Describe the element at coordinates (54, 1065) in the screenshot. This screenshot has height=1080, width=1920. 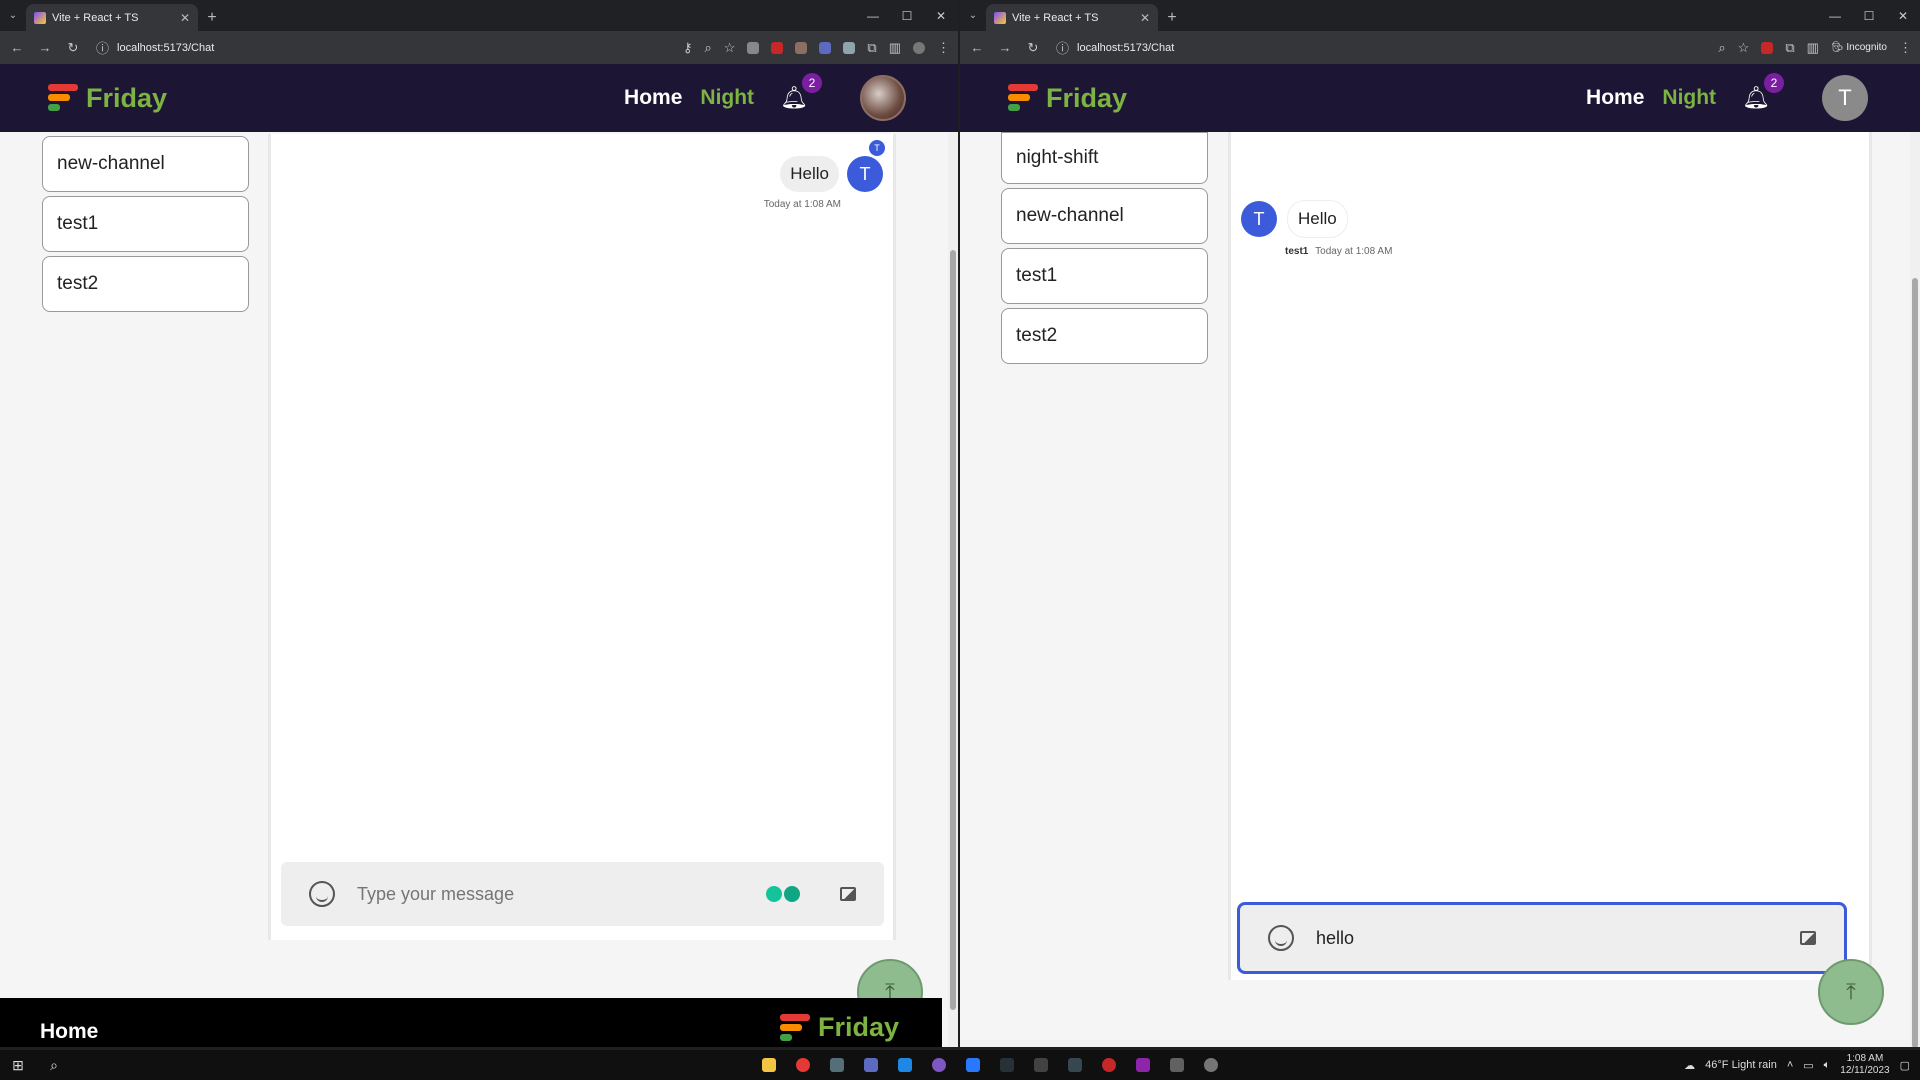
I see `search-icon: ⌕` at that location.